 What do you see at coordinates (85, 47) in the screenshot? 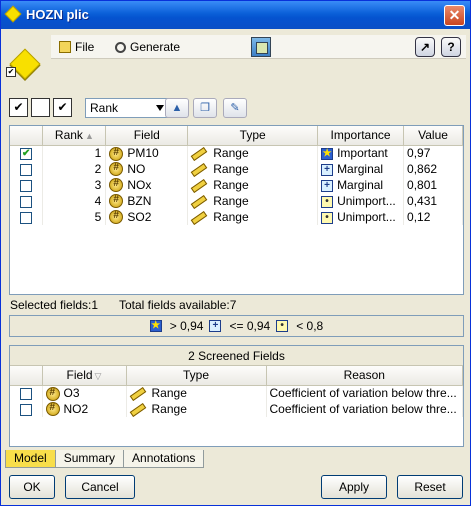
I see `file-menu-label: File` at bounding box center [85, 47].